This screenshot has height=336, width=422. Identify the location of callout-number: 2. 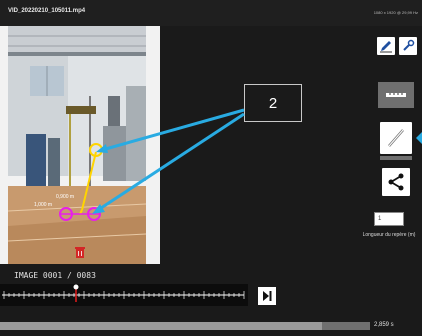
(273, 103).